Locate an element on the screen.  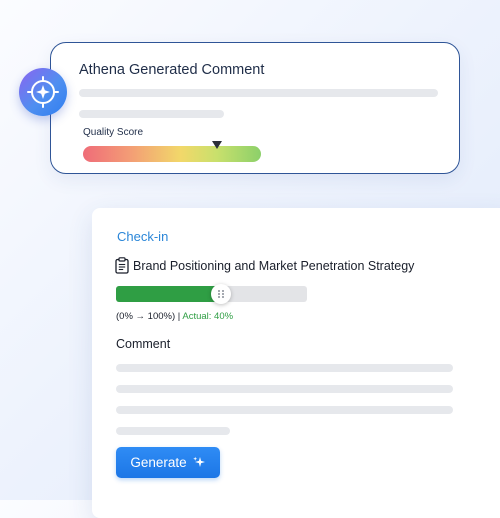
clipboard-icon is located at coordinates (122, 265).